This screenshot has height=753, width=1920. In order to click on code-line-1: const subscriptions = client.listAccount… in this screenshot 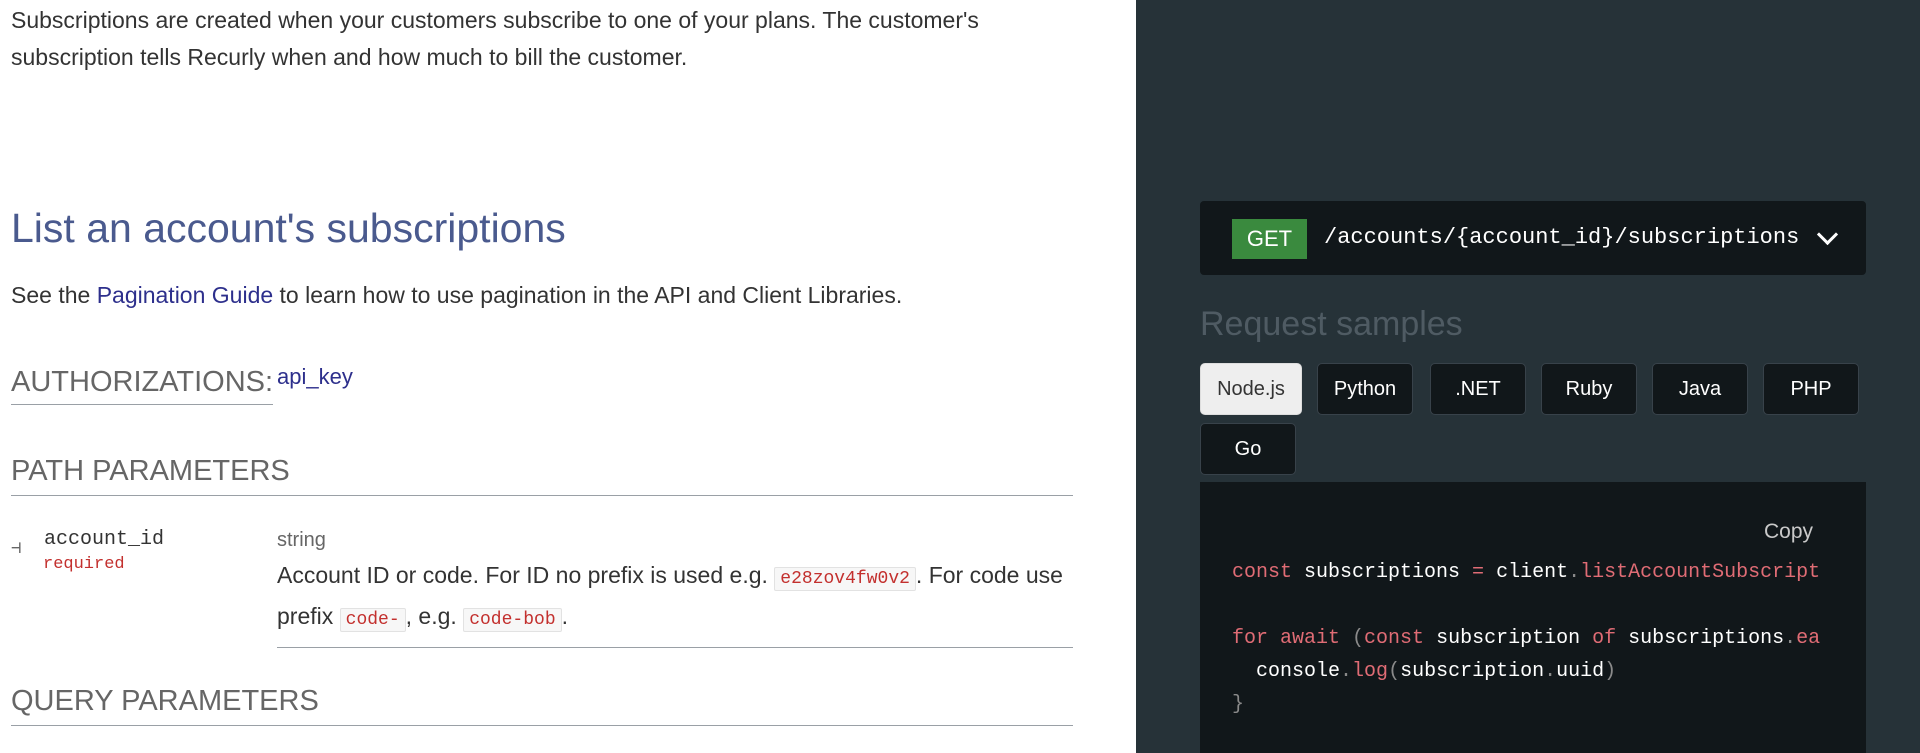, I will do `click(1535, 572)`.